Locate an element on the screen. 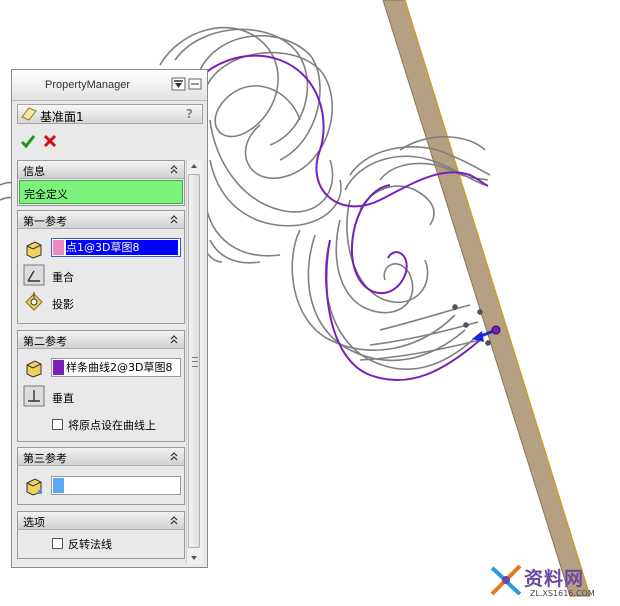 This screenshot has height=606, width=620. first-reference-label: 第一参考 is located at coordinates (45, 221).